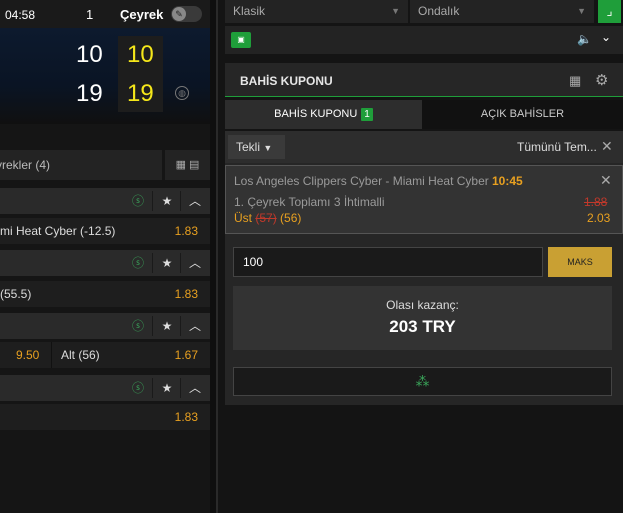 This screenshot has height=513, width=623. I want to click on selection-label: (55.5), so click(16, 294).